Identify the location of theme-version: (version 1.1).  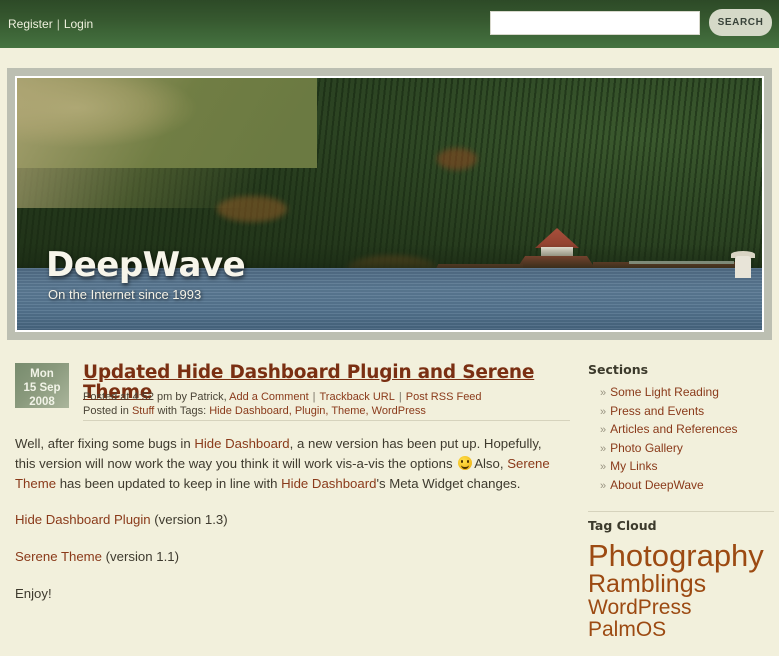
(140, 556).